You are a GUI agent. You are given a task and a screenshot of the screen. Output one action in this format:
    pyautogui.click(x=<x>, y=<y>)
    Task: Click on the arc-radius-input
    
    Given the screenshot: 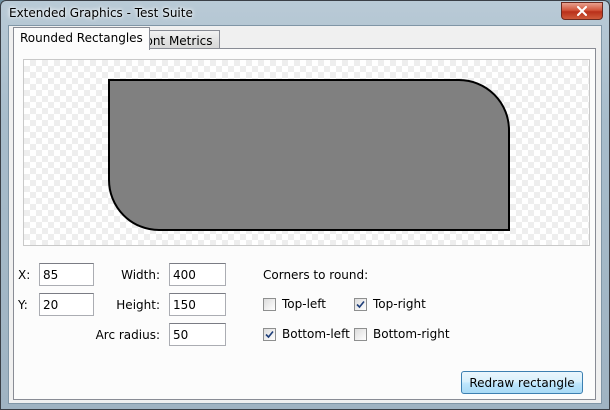 What is the action you would take?
    pyautogui.click(x=197, y=334)
    